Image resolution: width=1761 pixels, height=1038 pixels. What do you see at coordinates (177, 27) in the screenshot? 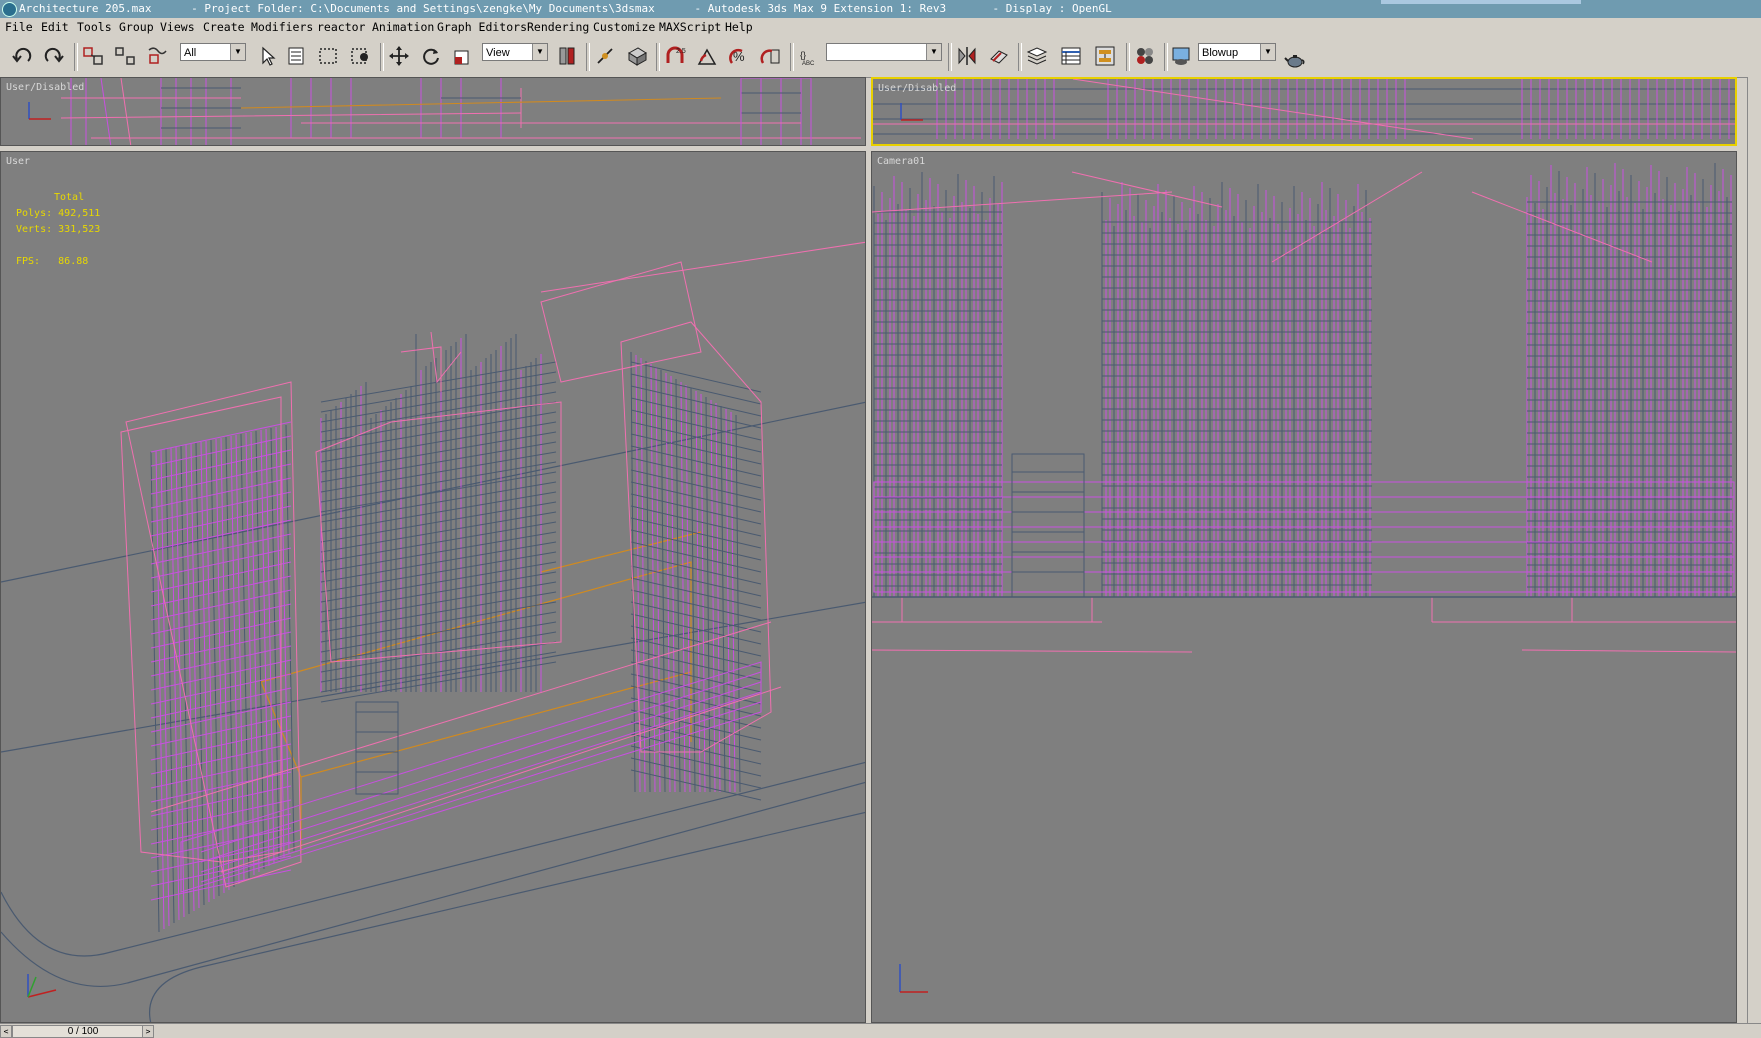
I see `menu-views: Views` at bounding box center [177, 27].